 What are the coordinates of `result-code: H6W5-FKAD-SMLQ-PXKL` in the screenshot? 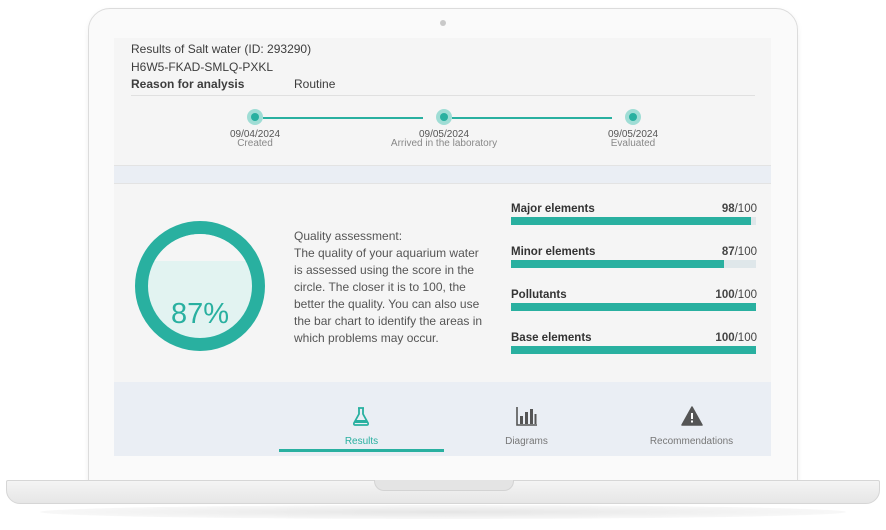 It's located at (202, 67).